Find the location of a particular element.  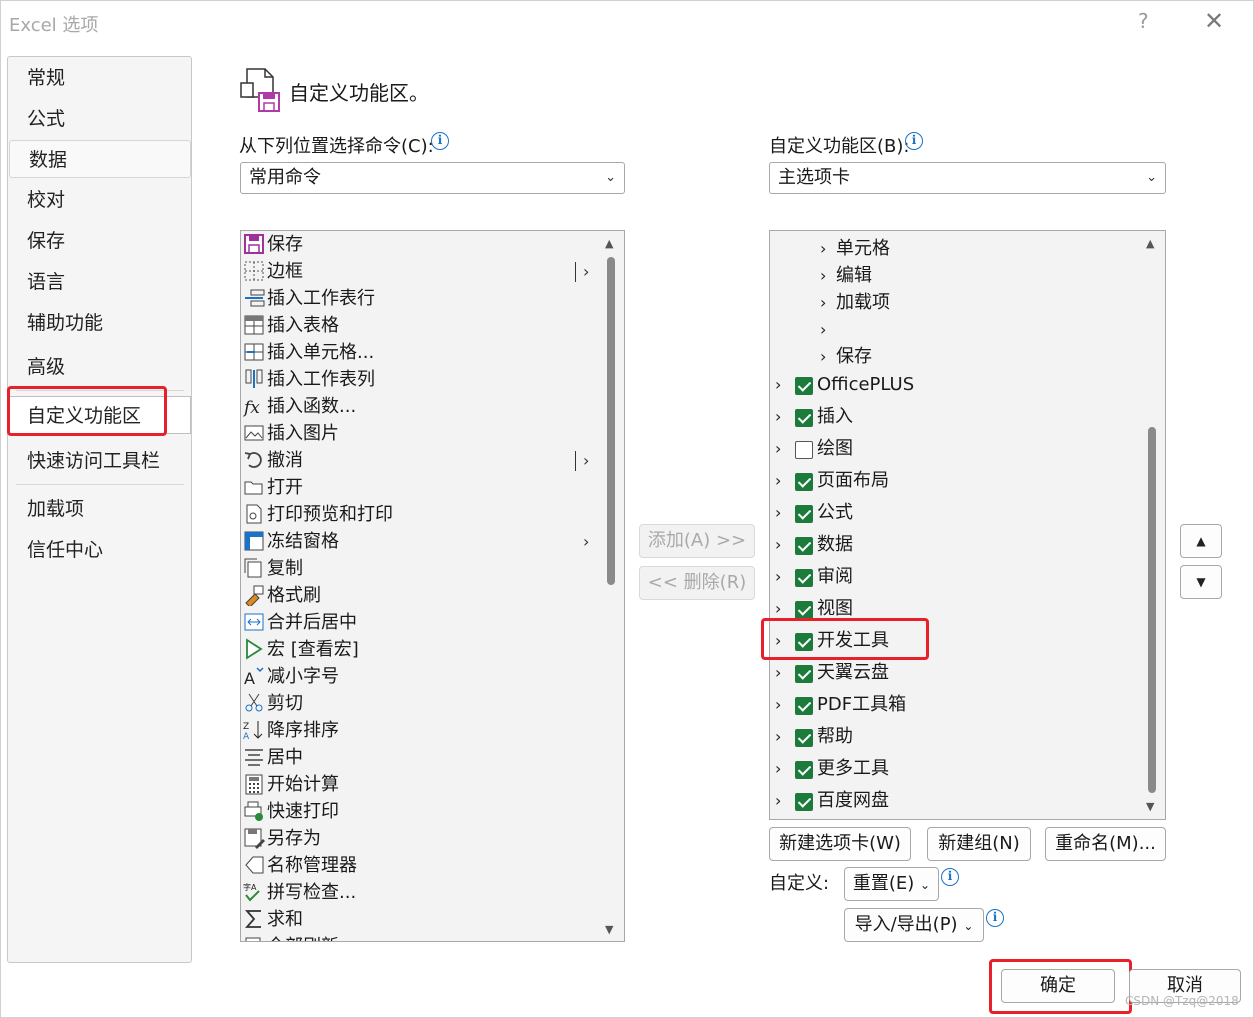

nav-item-accessibility: 辅助功能 is located at coordinates (99, 323).